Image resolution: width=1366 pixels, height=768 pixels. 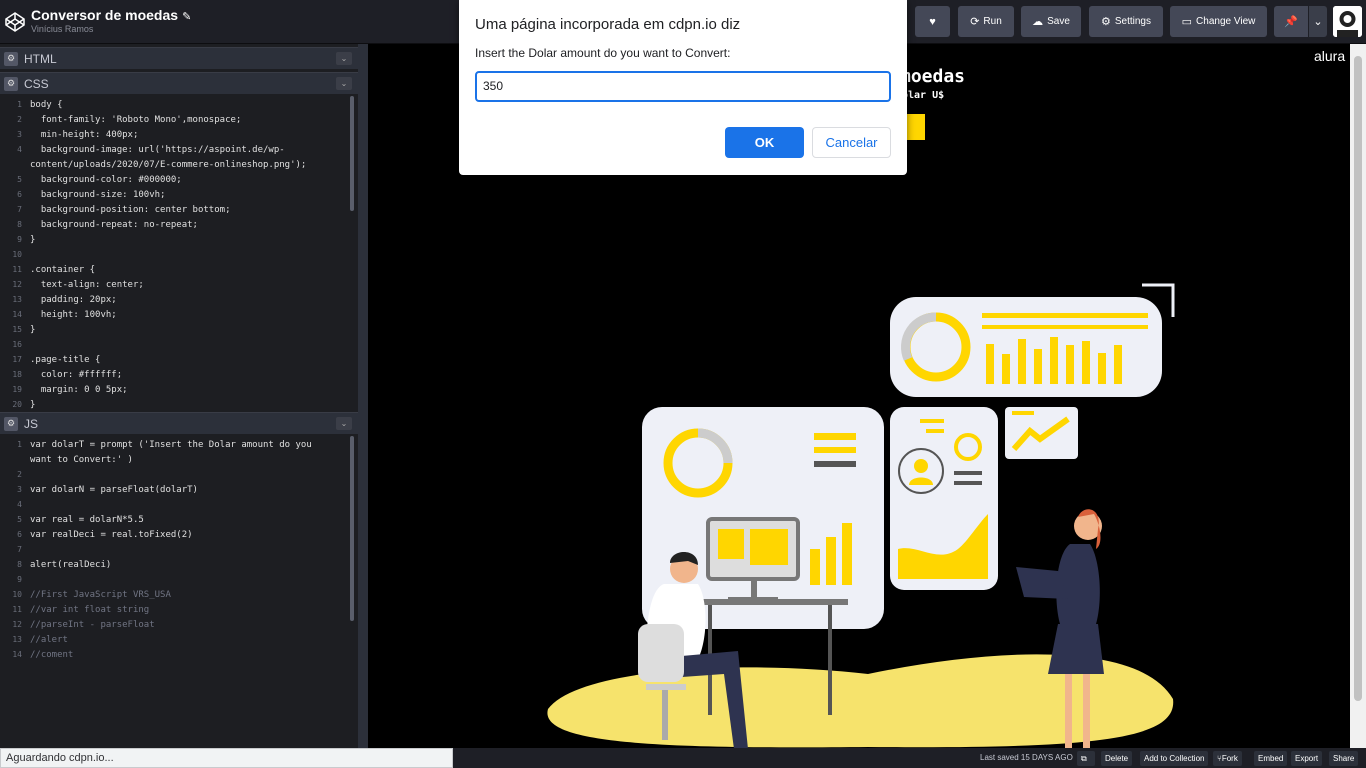 I want to click on last-saved-text: Last saved 15 DAYS AGO, so click(x=1026, y=757).